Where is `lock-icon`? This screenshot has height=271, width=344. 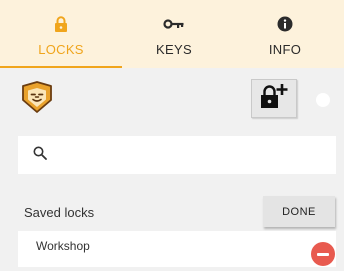
lock-icon is located at coordinates (61, 24).